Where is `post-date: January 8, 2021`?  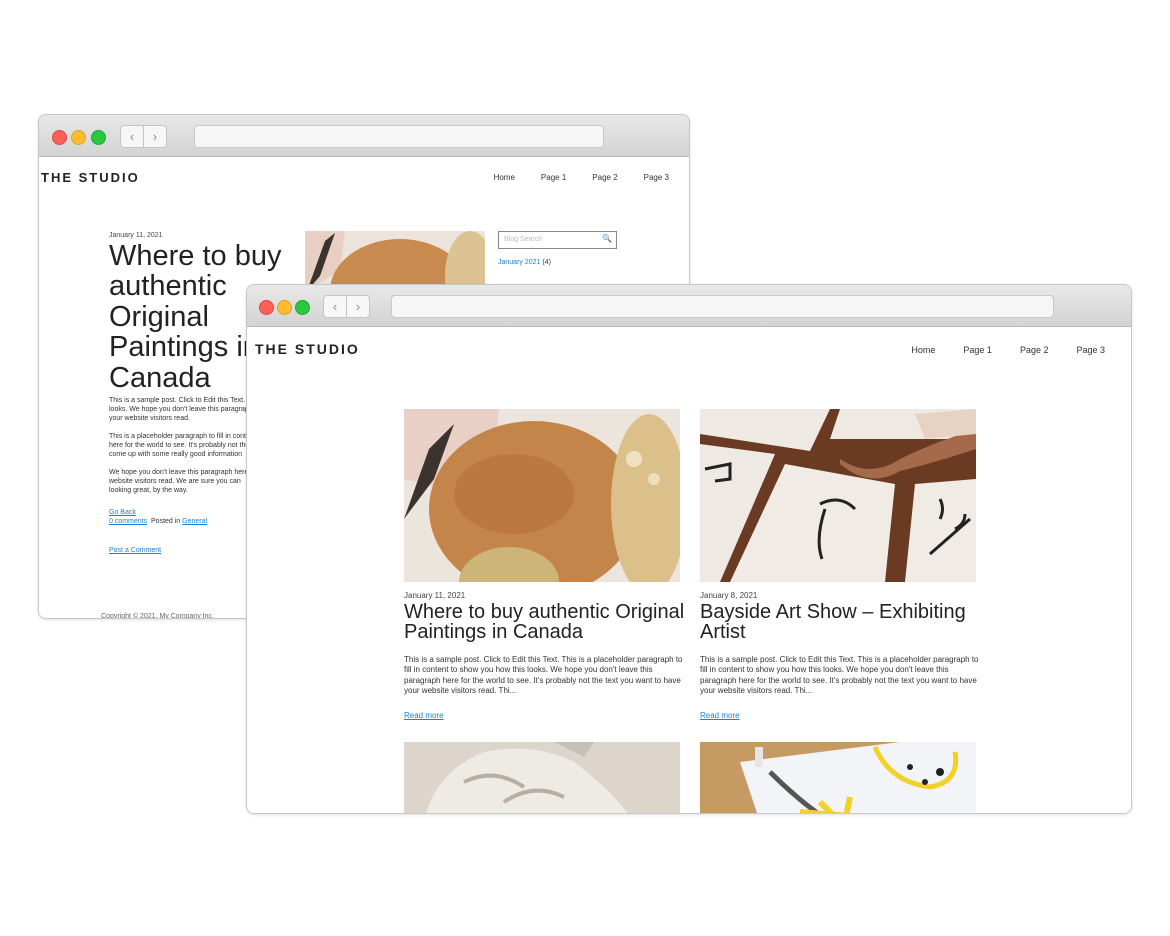 post-date: January 8, 2021 is located at coordinates (729, 595).